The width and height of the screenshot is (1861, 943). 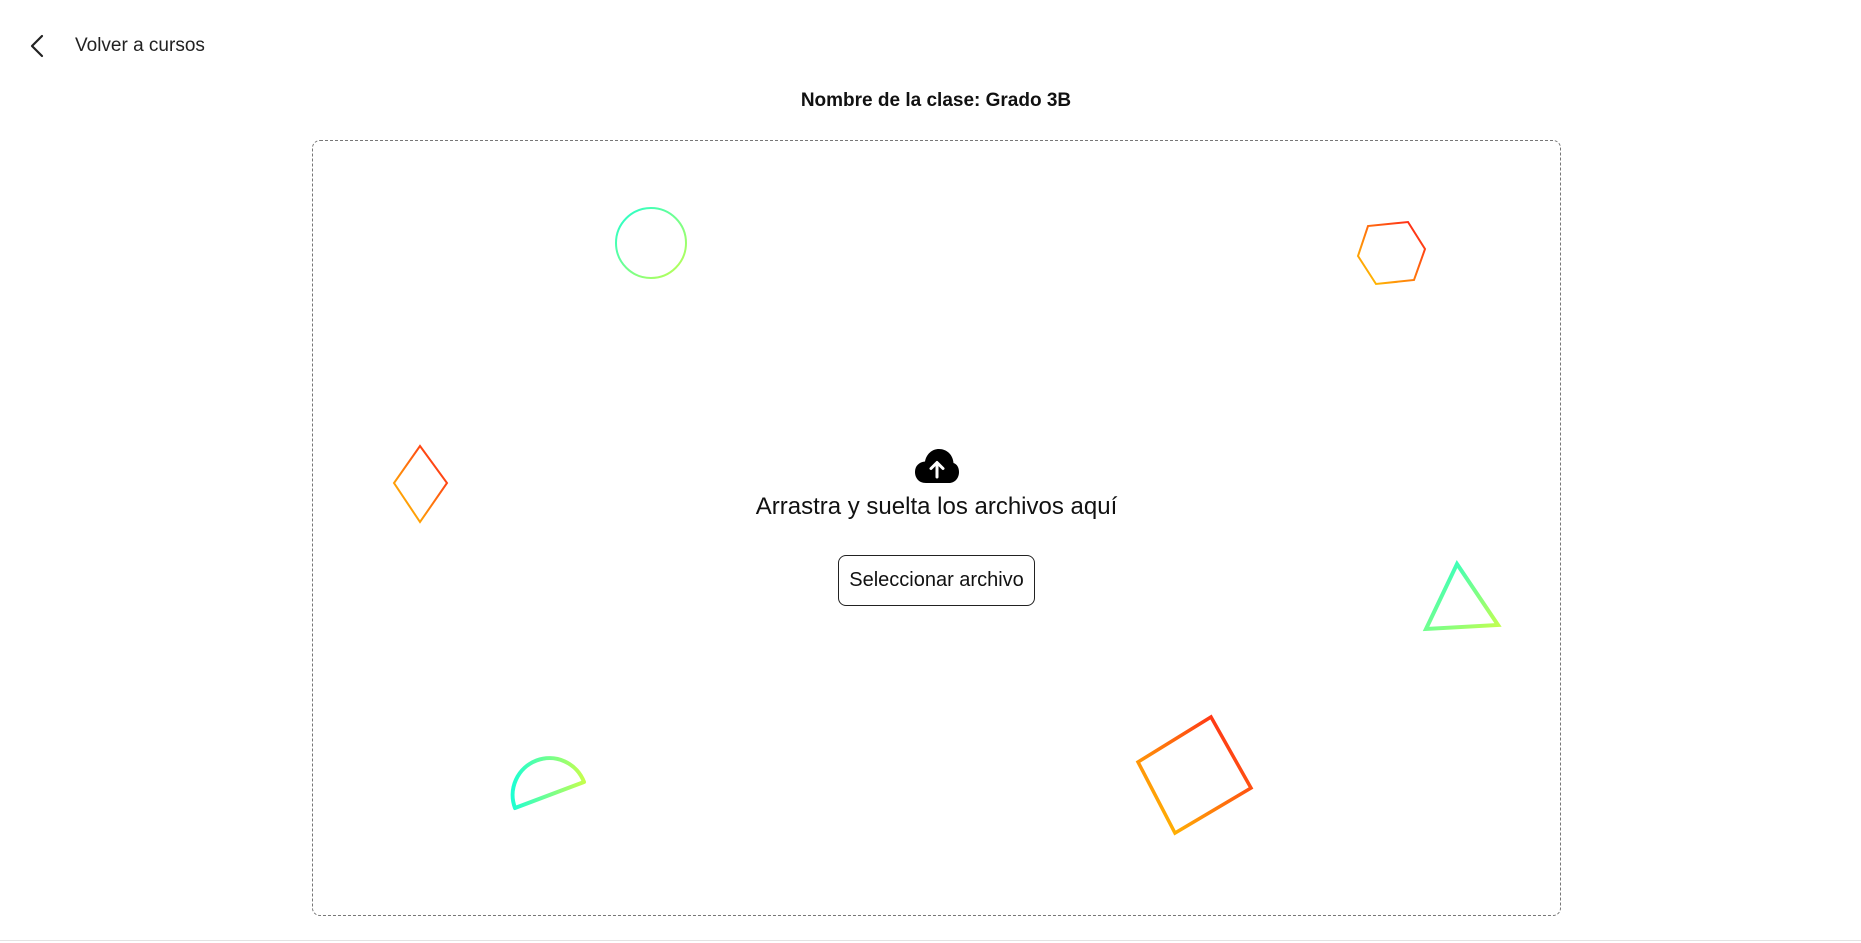 What do you see at coordinates (930, 940) in the screenshot?
I see `bottom-divider` at bounding box center [930, 940].